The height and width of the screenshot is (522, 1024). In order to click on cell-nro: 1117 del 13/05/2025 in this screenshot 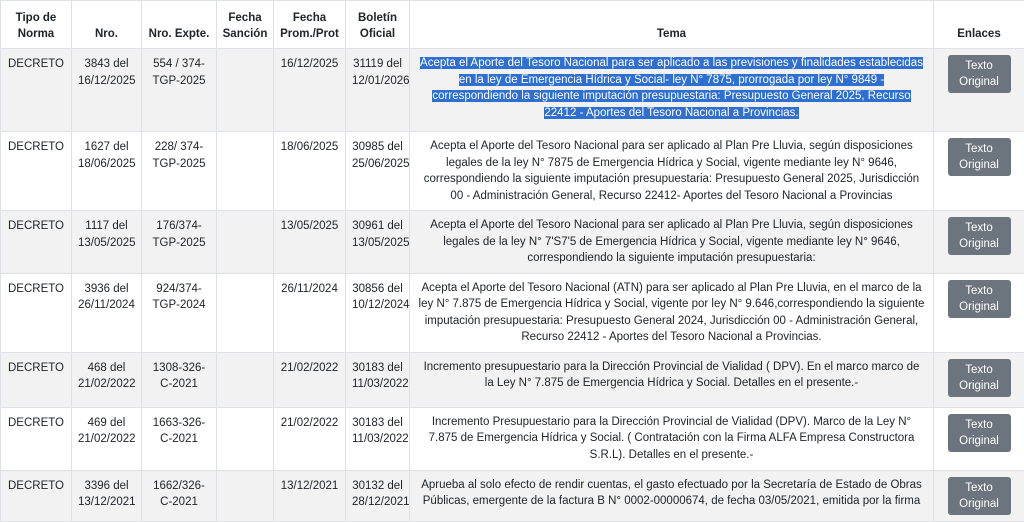, I will do `click(107, 242)`.